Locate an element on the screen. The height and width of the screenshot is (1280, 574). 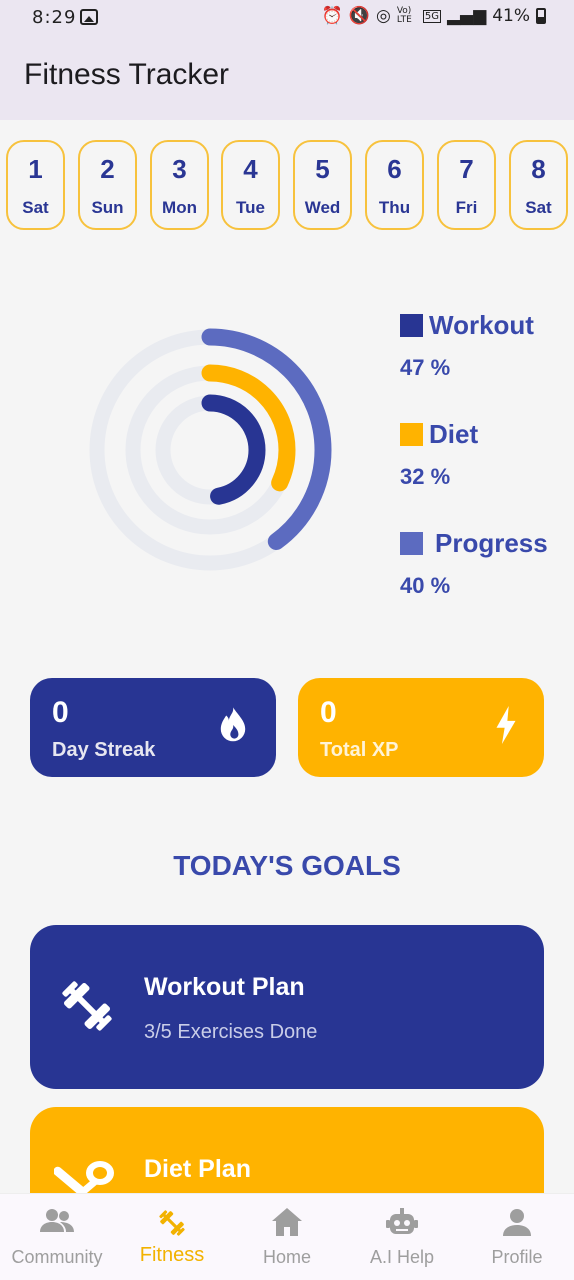
battery-icon is located at coordinates (541, 16).